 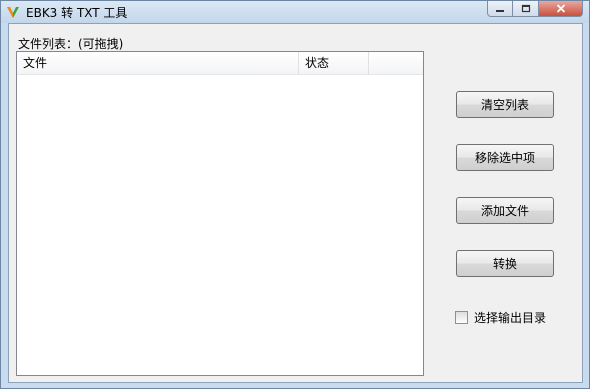 I want to click on maximize-button, so click(x=526, y=9).